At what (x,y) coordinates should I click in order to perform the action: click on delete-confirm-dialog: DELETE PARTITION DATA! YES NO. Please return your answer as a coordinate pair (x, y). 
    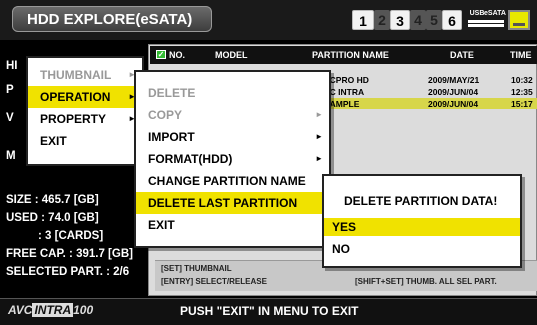
    Looking at the image, I should click on (422, 221).